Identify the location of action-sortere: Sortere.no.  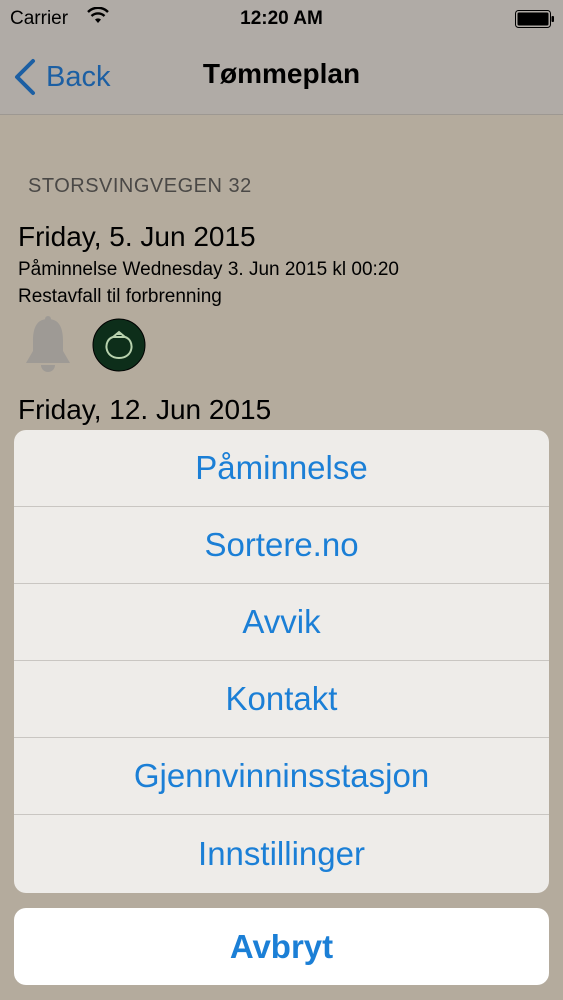
(281, 545).